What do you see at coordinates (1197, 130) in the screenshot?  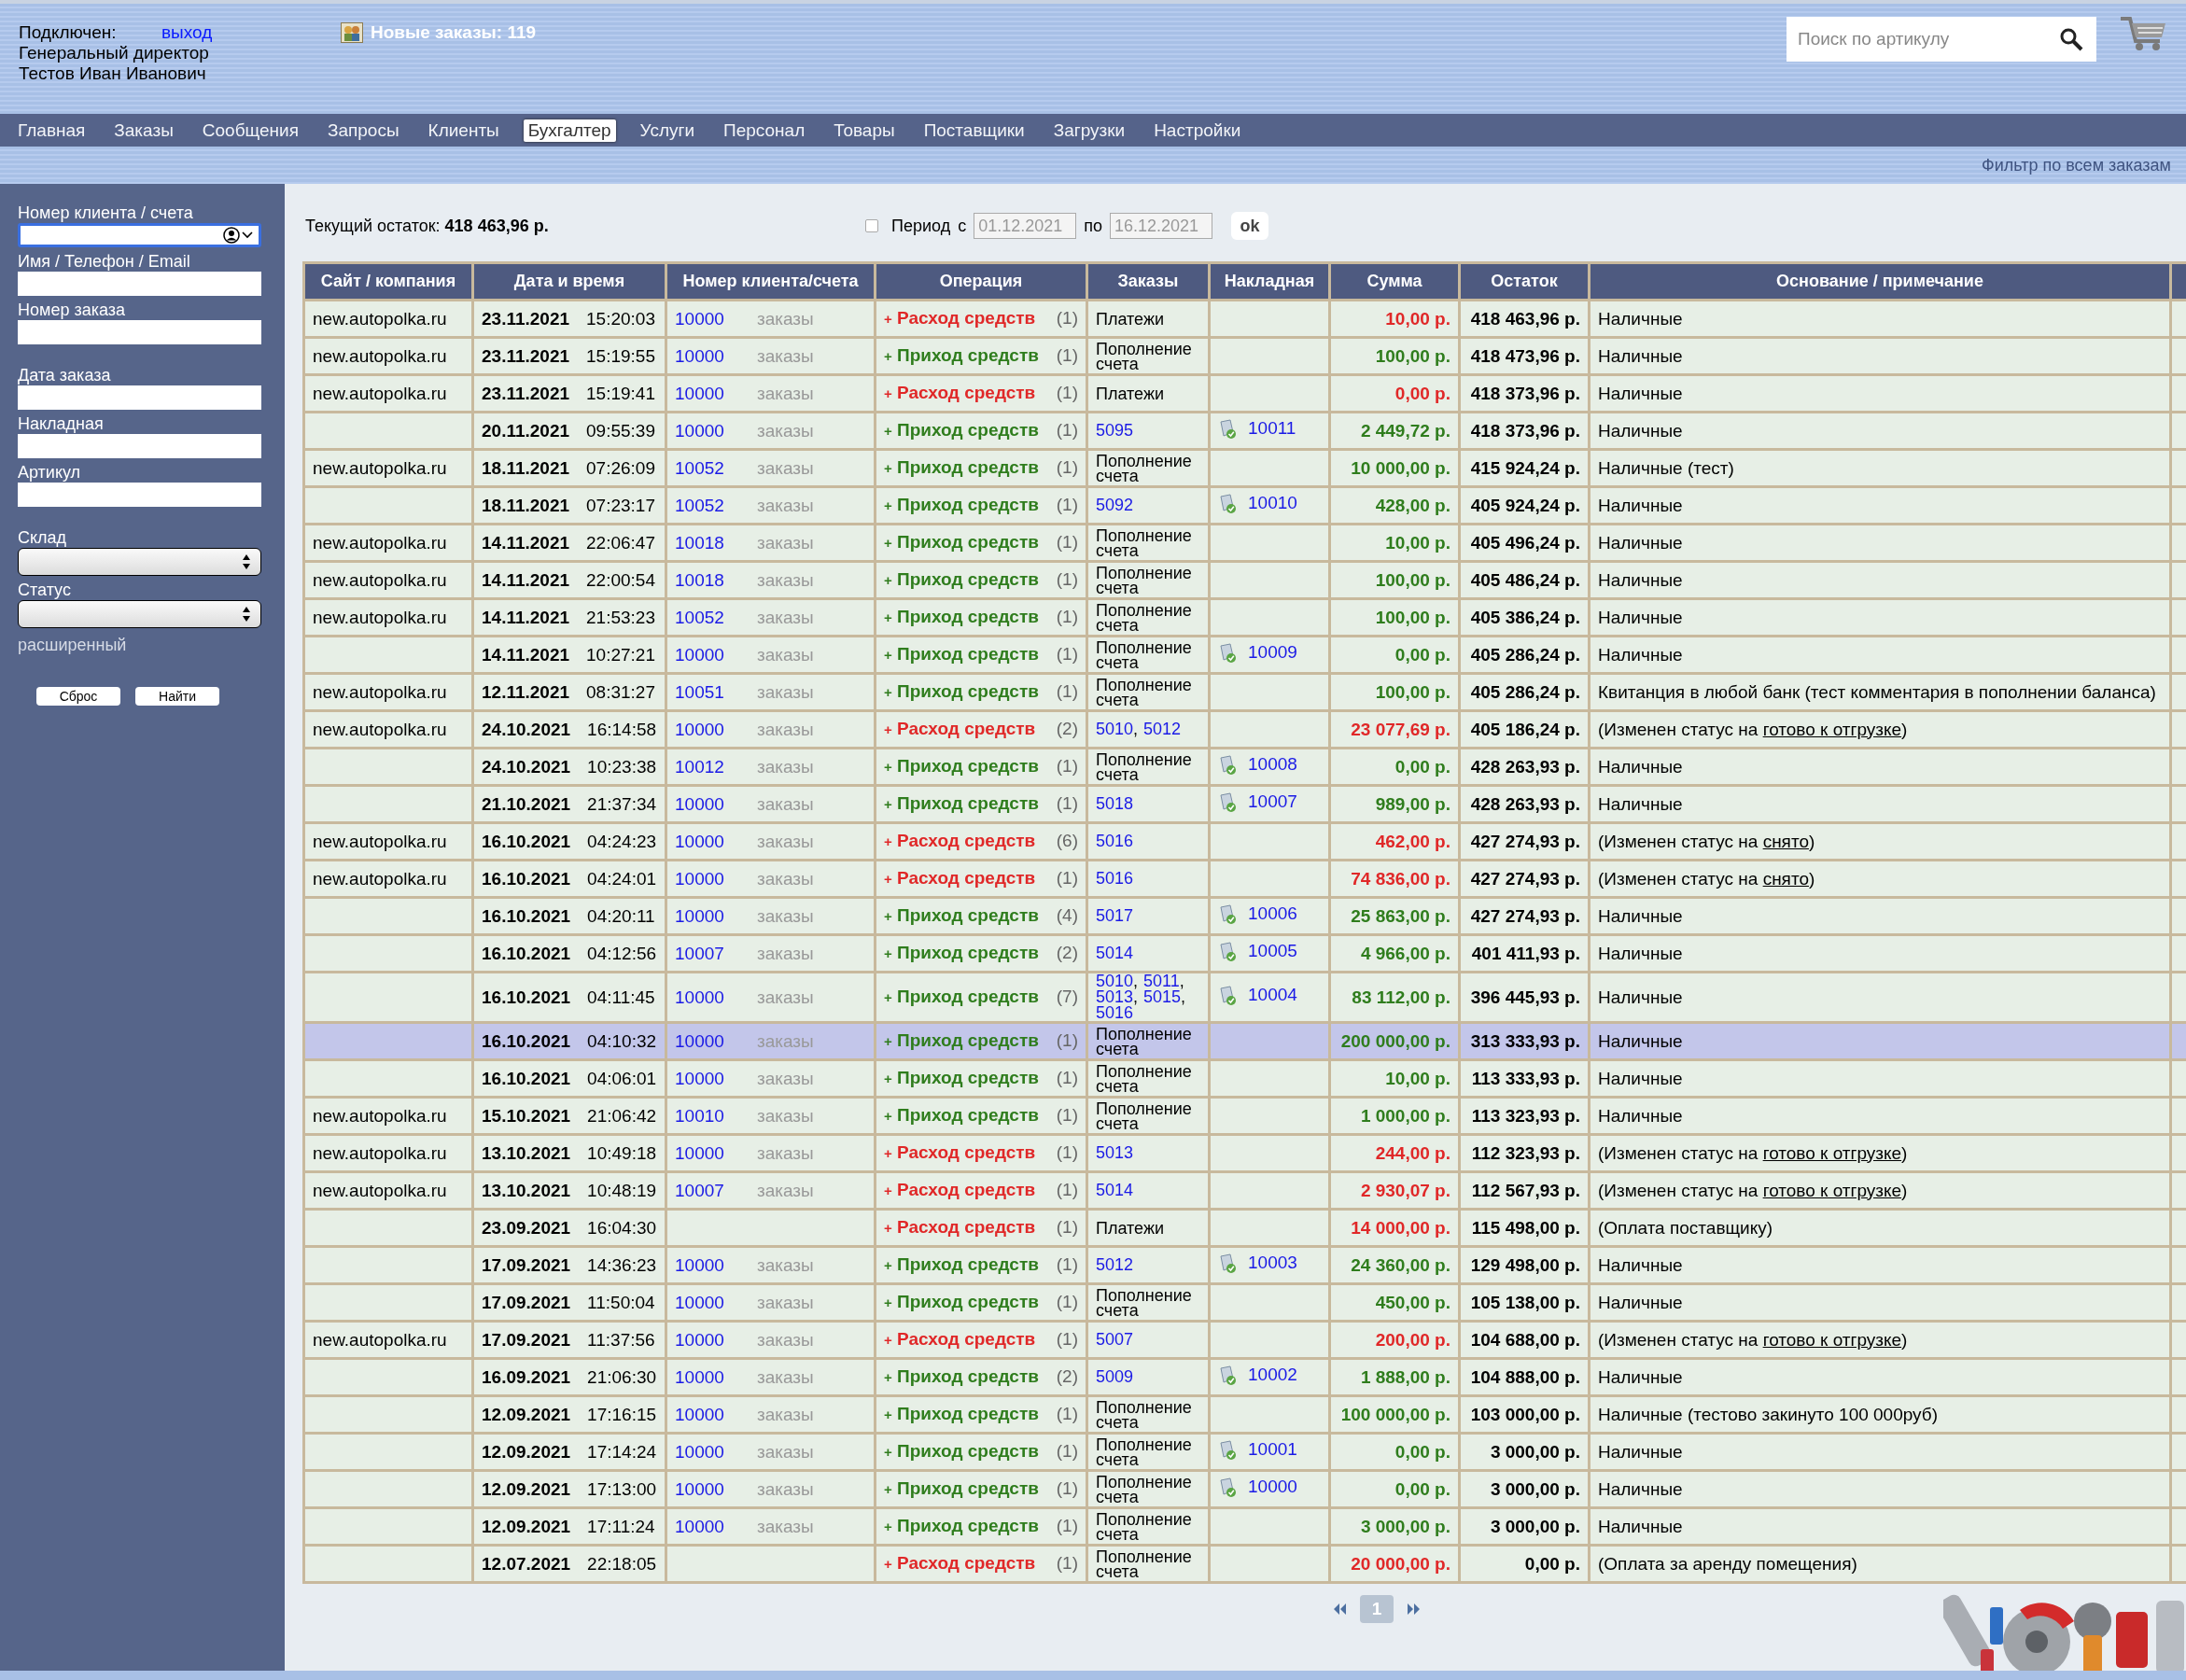 I see `nav-tab: Настройки` at bounding box center [1197, 130].